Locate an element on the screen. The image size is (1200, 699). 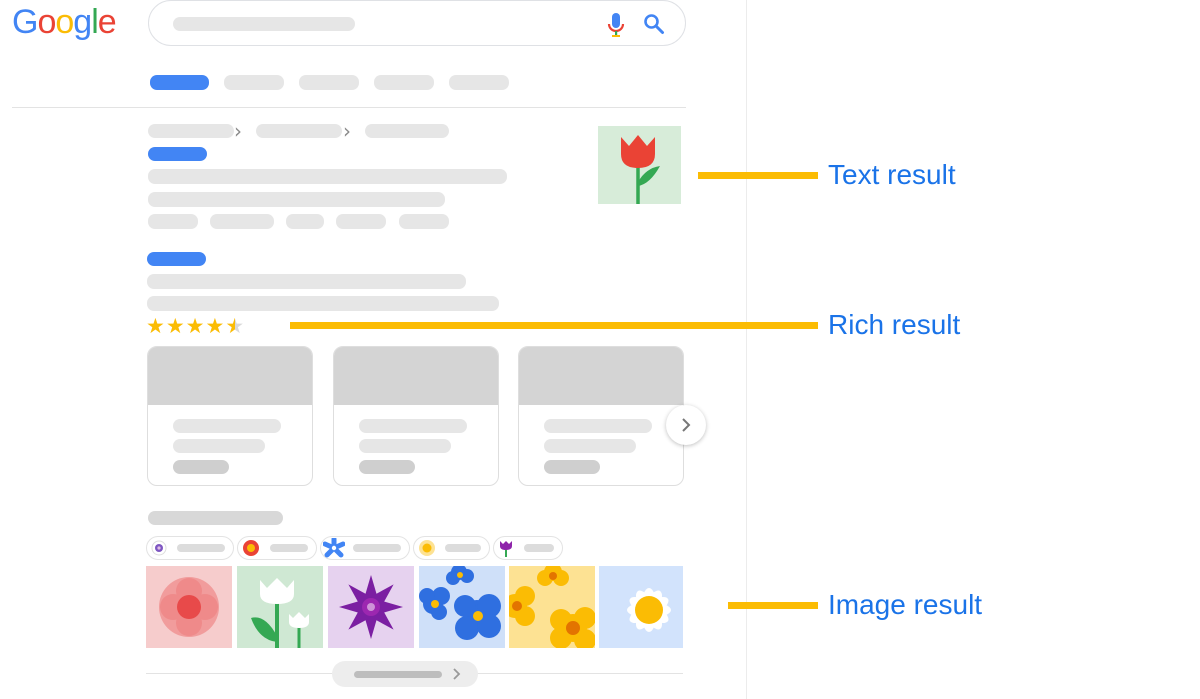
image-result-label: Image result is located at coordinates (905, 604).